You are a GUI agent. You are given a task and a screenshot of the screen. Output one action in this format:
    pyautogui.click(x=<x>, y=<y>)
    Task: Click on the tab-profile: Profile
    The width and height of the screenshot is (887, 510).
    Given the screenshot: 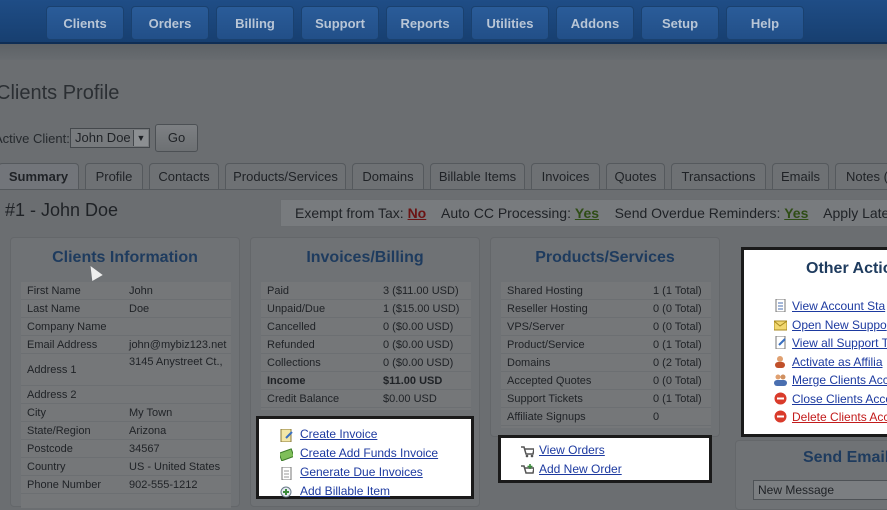 What is the action you would take?
    pyautogui.click(x=114, y=176)
    